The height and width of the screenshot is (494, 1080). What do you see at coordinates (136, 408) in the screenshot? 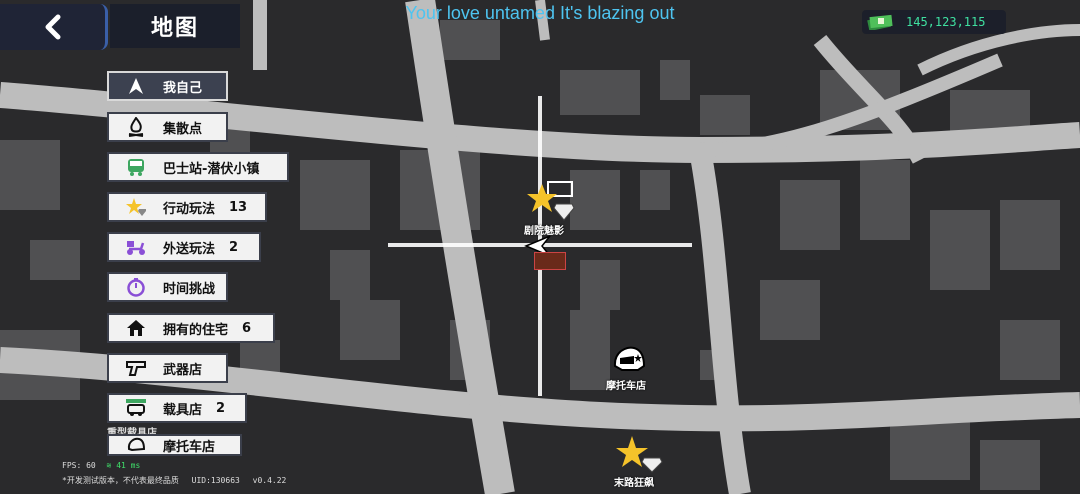
I see `vehicle-shop-icon` at bounding box center [136, 408].